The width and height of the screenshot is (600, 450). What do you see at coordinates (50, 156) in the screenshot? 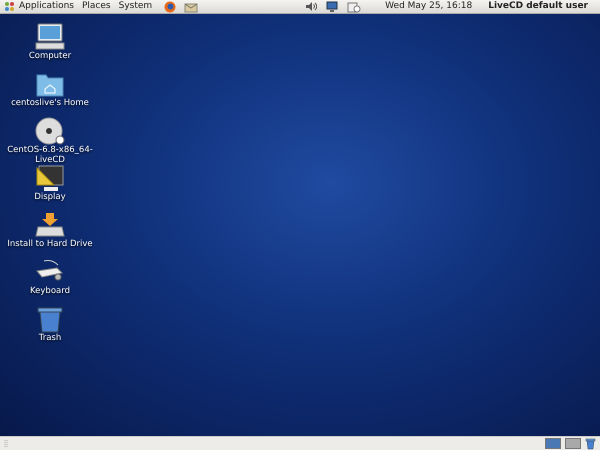
I see `icon-label: CentOS-6.8-x86_64-LiveCD` at bounding box center [50, 156].